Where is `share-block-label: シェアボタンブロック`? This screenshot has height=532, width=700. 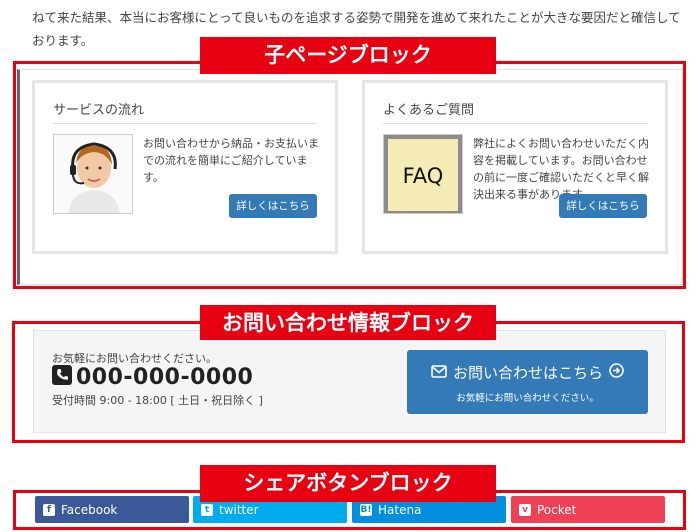
share-block-label: シェアボタンブロック is located at coordinates (348, 483).